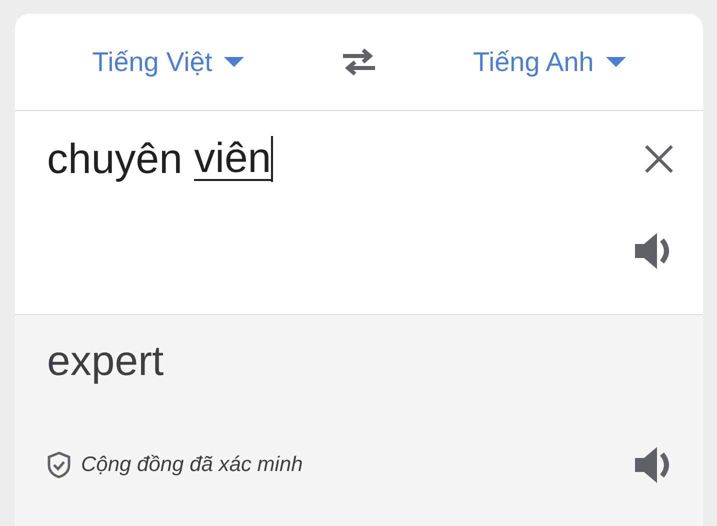  What do you see at coordinates (192, 465) in the screenshot?
I see `verified-label: Cộng đồng đã xác minh` at bounding box center [192, 465].